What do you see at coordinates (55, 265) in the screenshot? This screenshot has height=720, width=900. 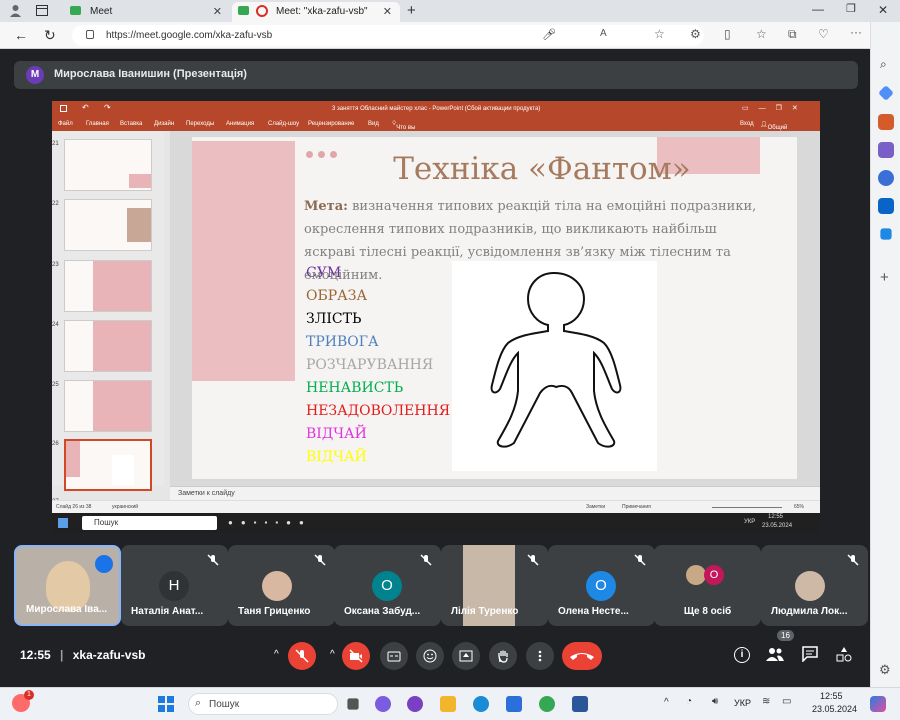 I see `thumb-number: 23` at bounding box center [55, 265].